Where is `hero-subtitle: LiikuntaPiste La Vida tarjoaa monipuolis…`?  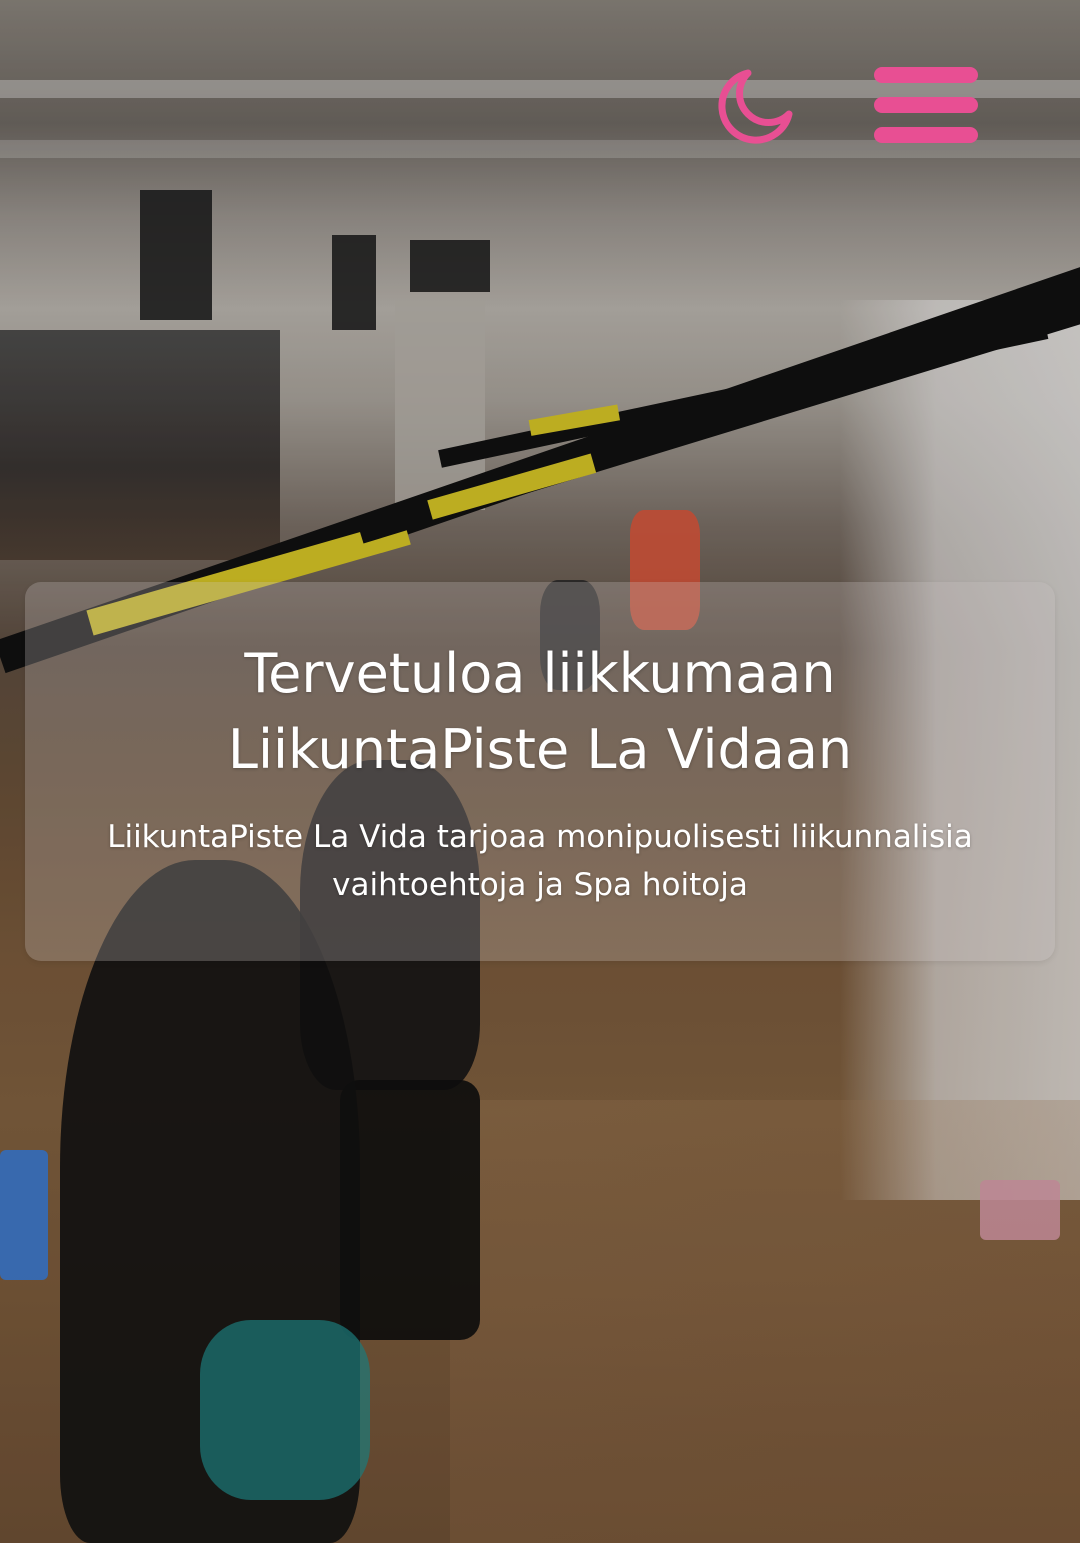 hero-subtitle: LiikuntaPiste La Vida tarjoaa monipuolis… is located at coordinates (540, 861).